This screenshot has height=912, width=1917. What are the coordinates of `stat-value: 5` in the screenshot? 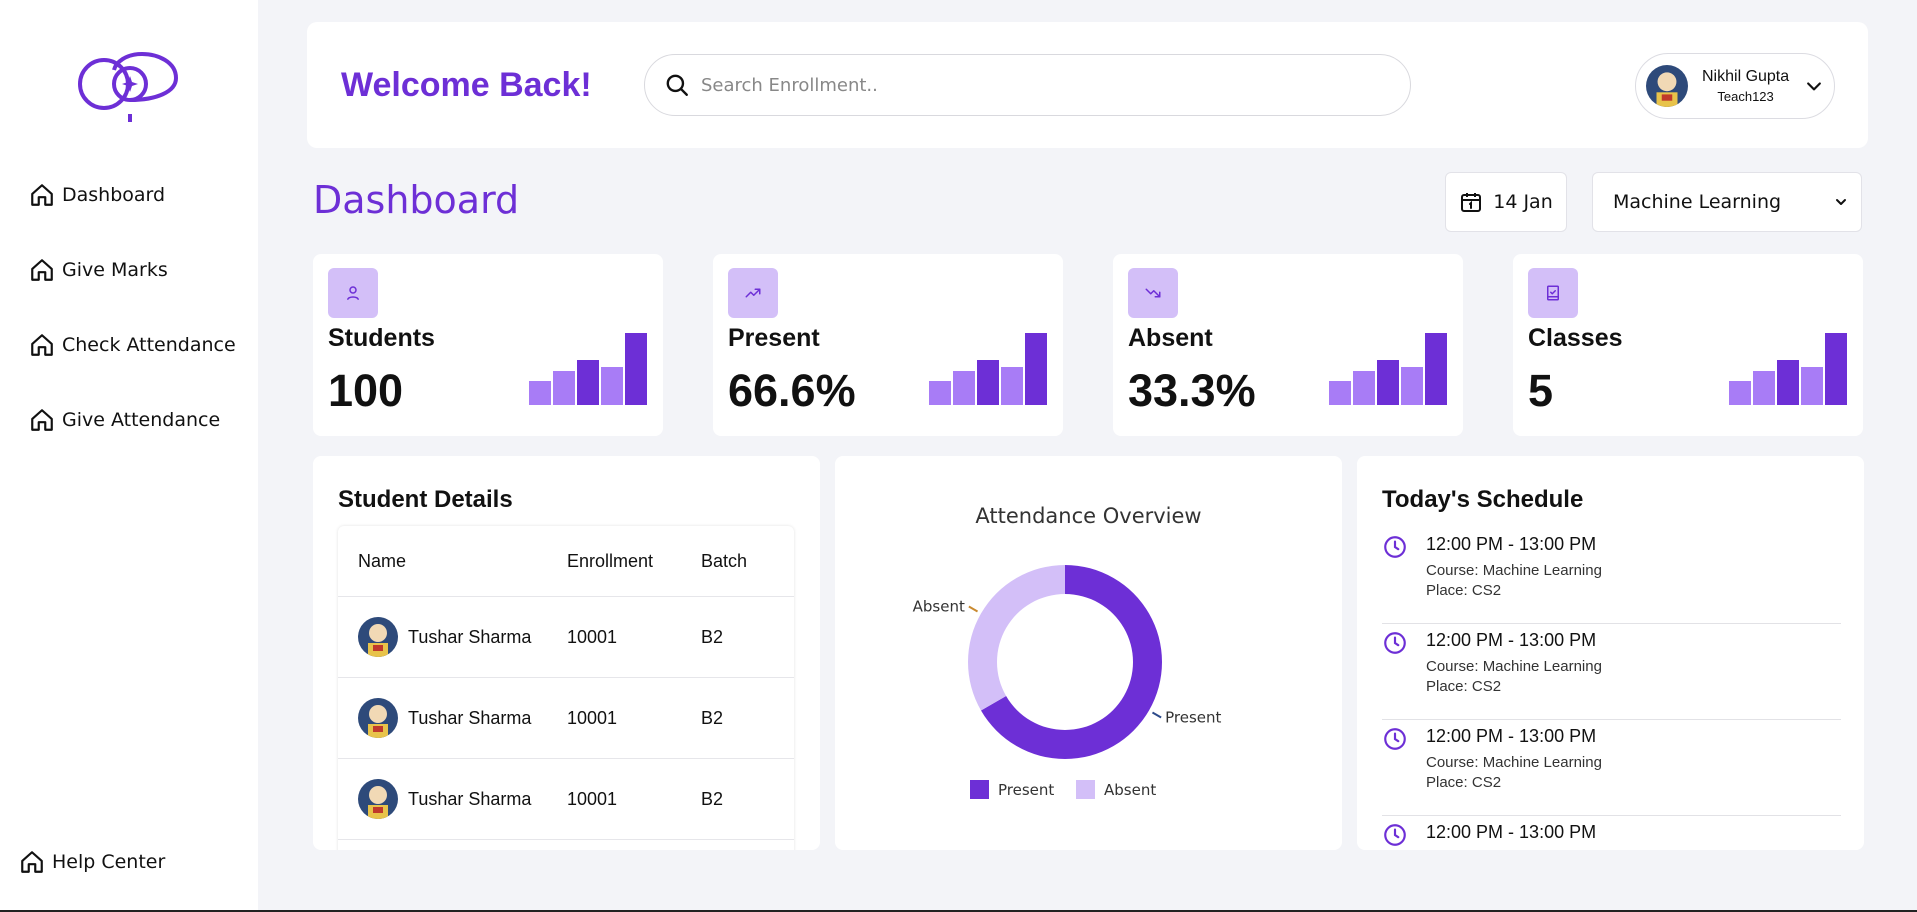 It's located at (1541, 390).